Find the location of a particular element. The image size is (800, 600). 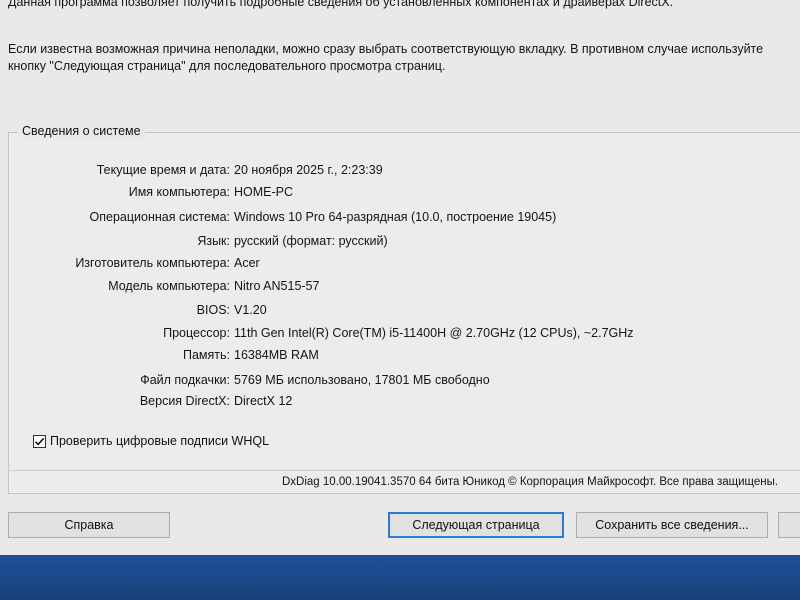

info-value: V1.20 is located at coordinates (250, 310).